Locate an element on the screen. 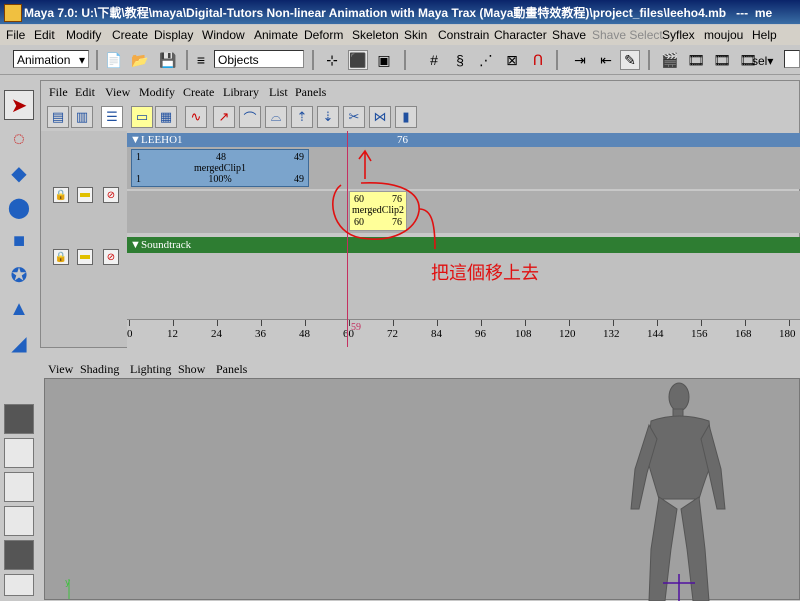  select-object-icon: ⬛ is located at coordinates (358, 60).